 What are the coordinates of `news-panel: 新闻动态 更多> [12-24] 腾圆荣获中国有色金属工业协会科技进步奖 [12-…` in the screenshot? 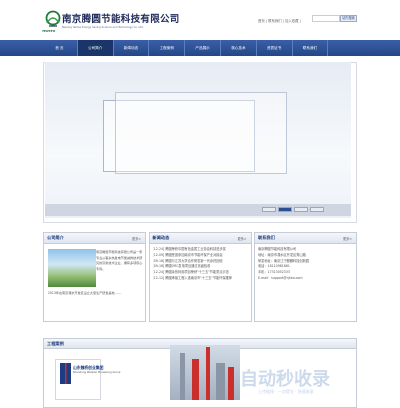 It's located at (200, 277).